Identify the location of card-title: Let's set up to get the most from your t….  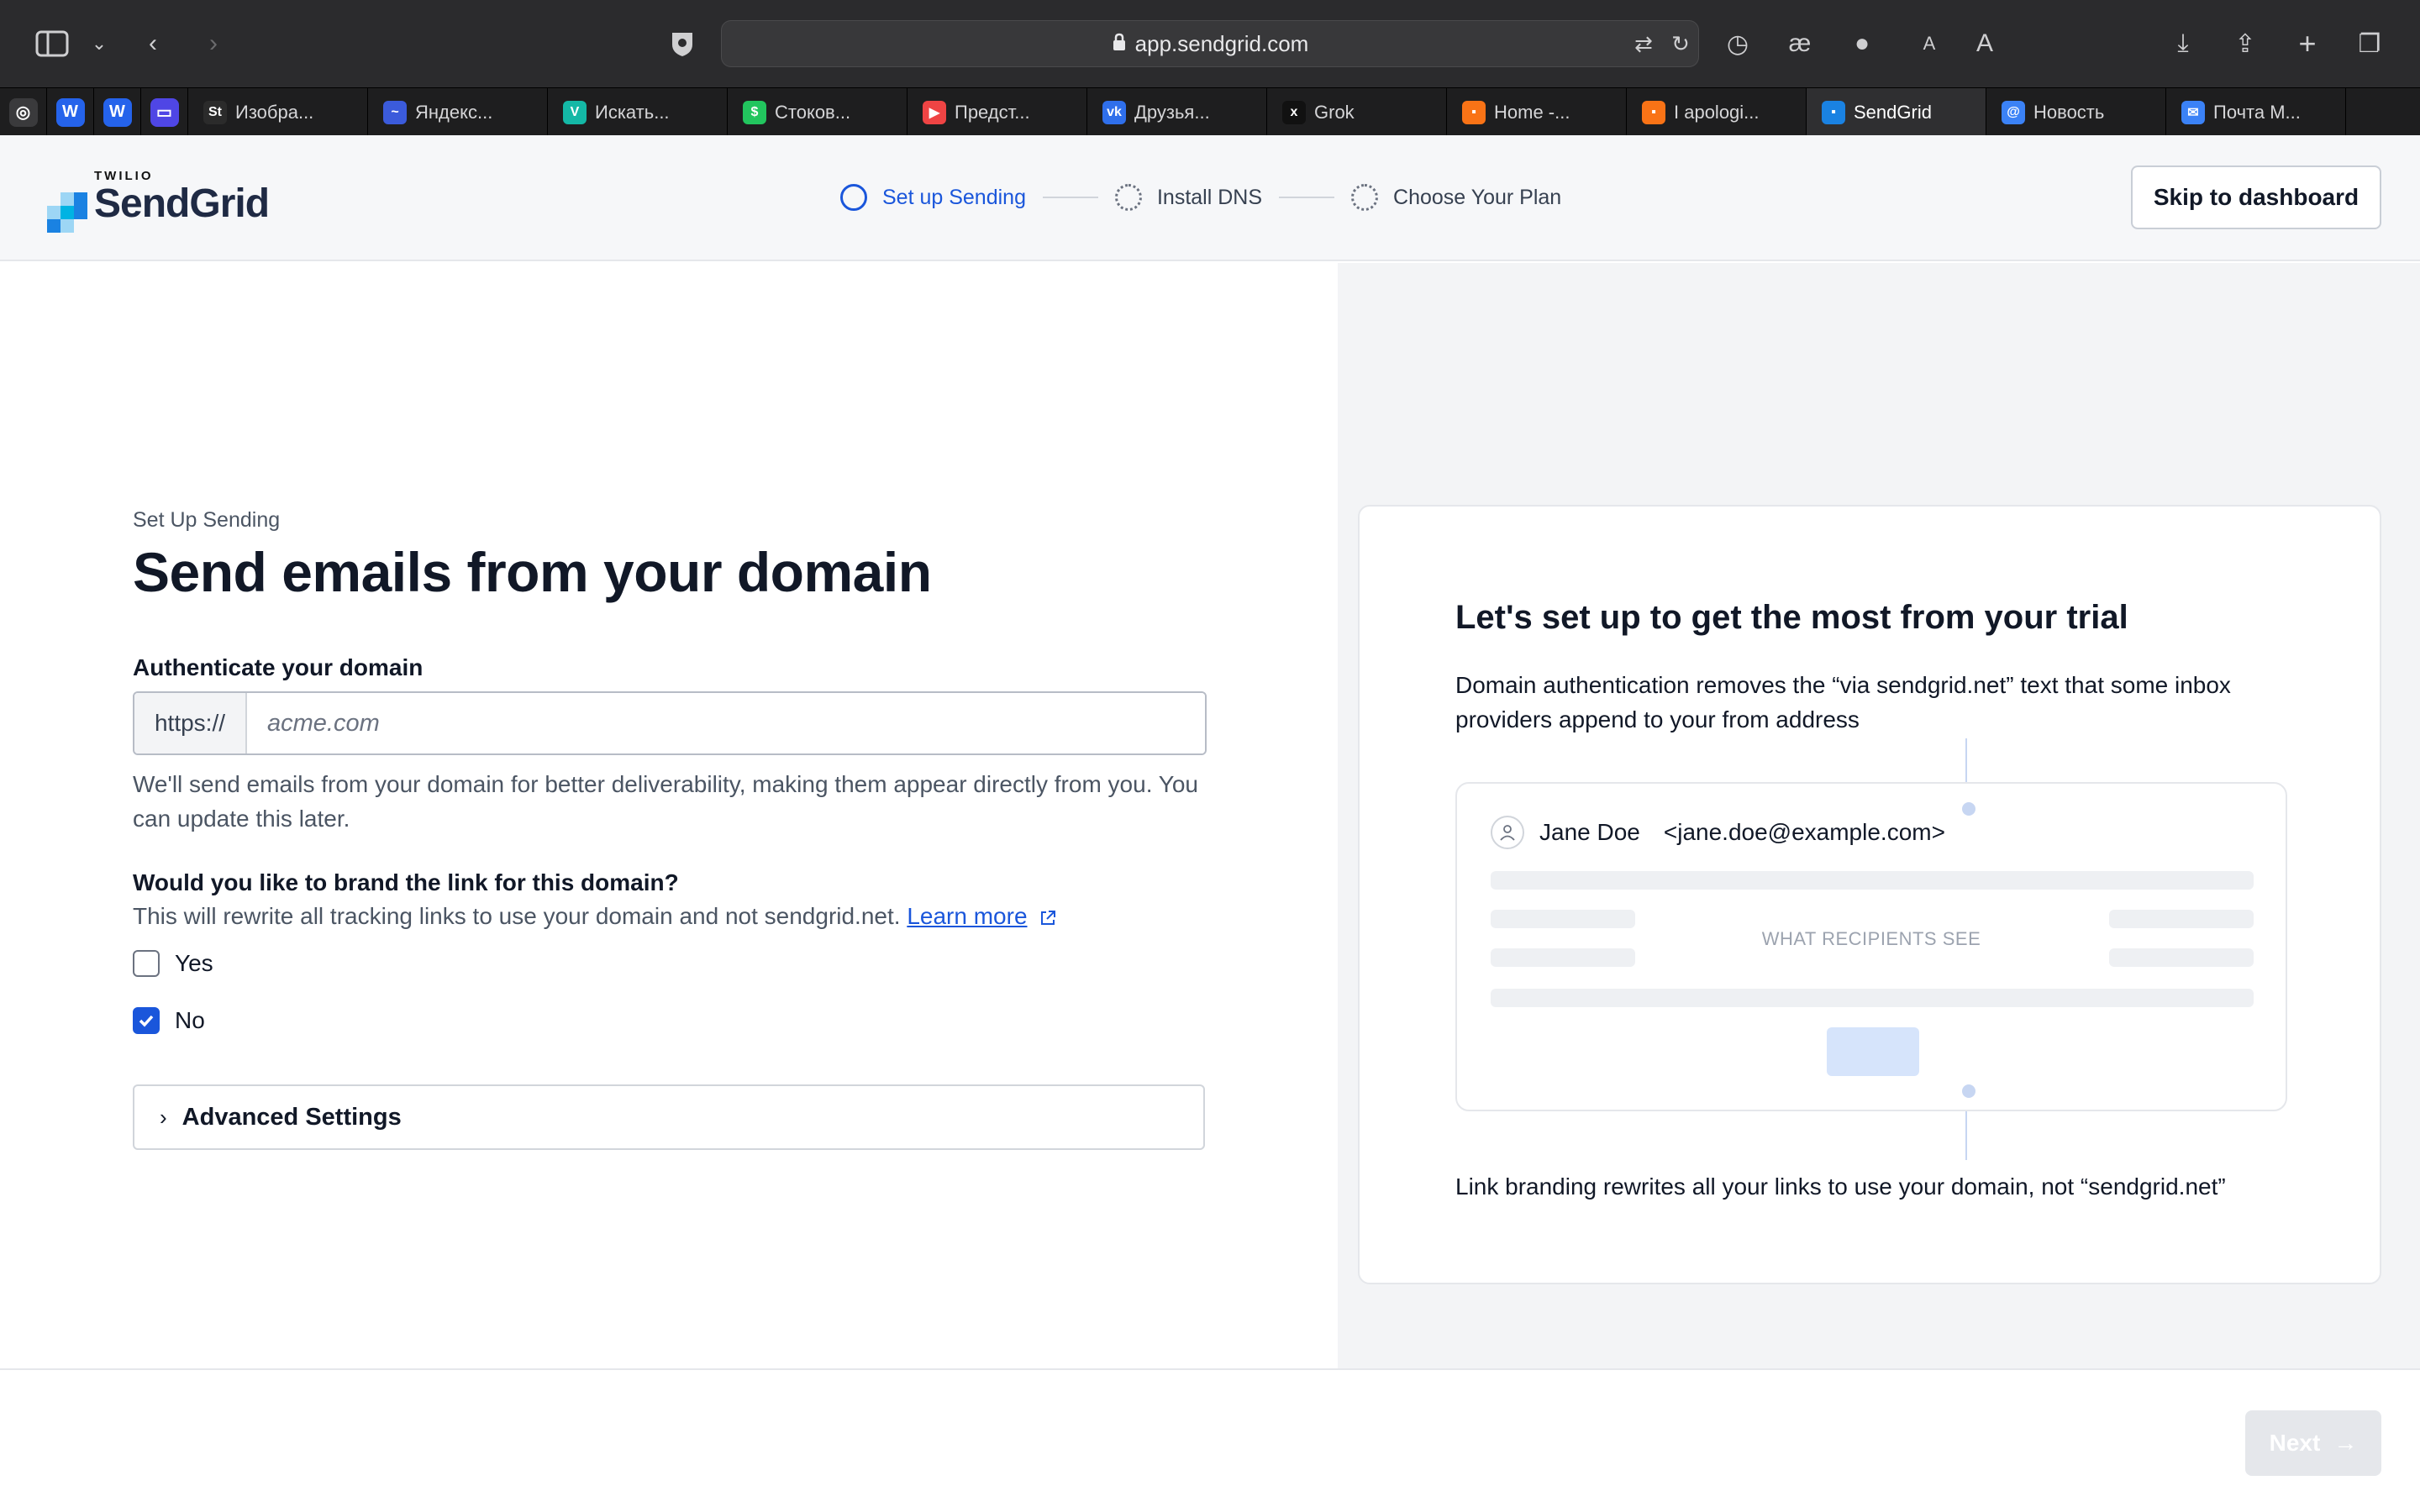
(1792, 617).